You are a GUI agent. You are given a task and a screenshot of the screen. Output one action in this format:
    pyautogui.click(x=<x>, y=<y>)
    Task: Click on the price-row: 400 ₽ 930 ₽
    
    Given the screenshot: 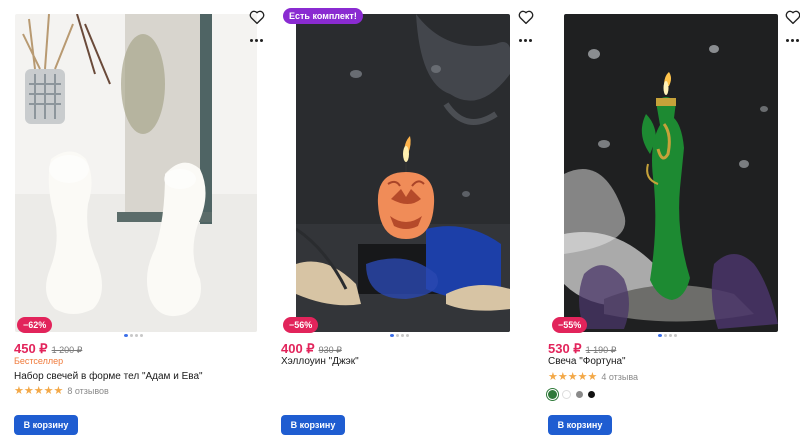 What is the action you would take?
    pyautogui.click(x=311, y=349)
    